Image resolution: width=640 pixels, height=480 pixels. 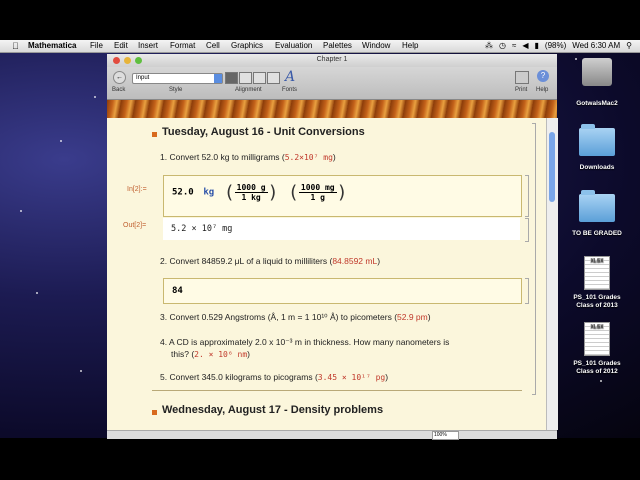 I want to click on typing-input-cell: 84, so click(x=342, y=291).